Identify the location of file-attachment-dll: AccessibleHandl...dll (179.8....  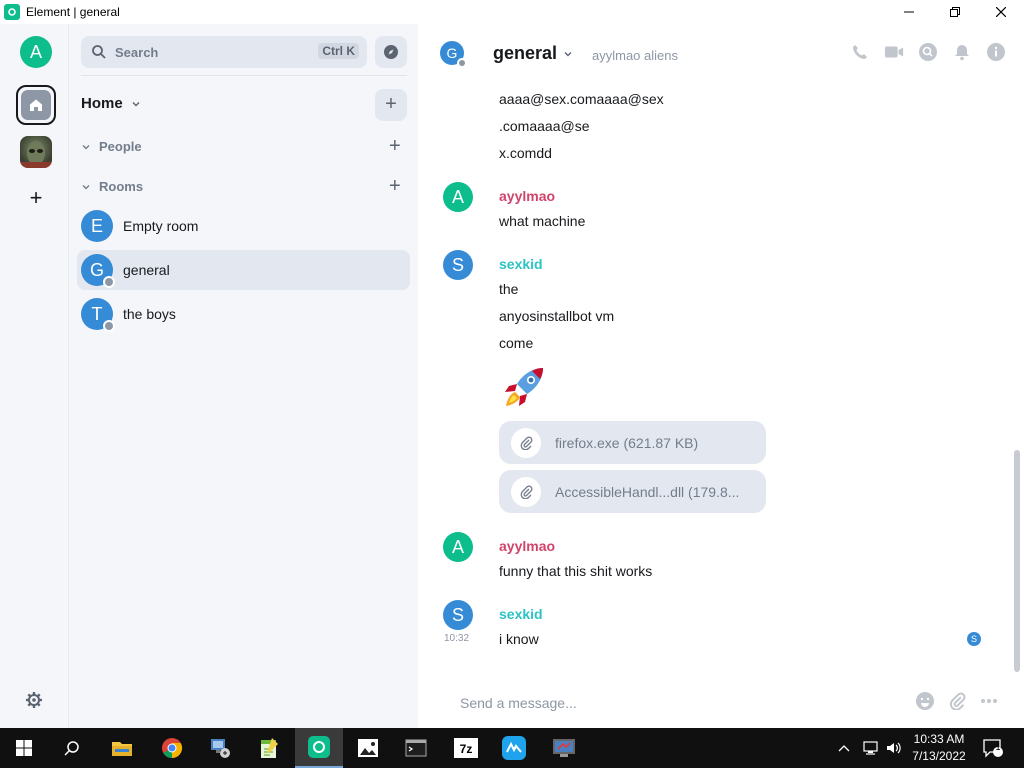
(632, 491).